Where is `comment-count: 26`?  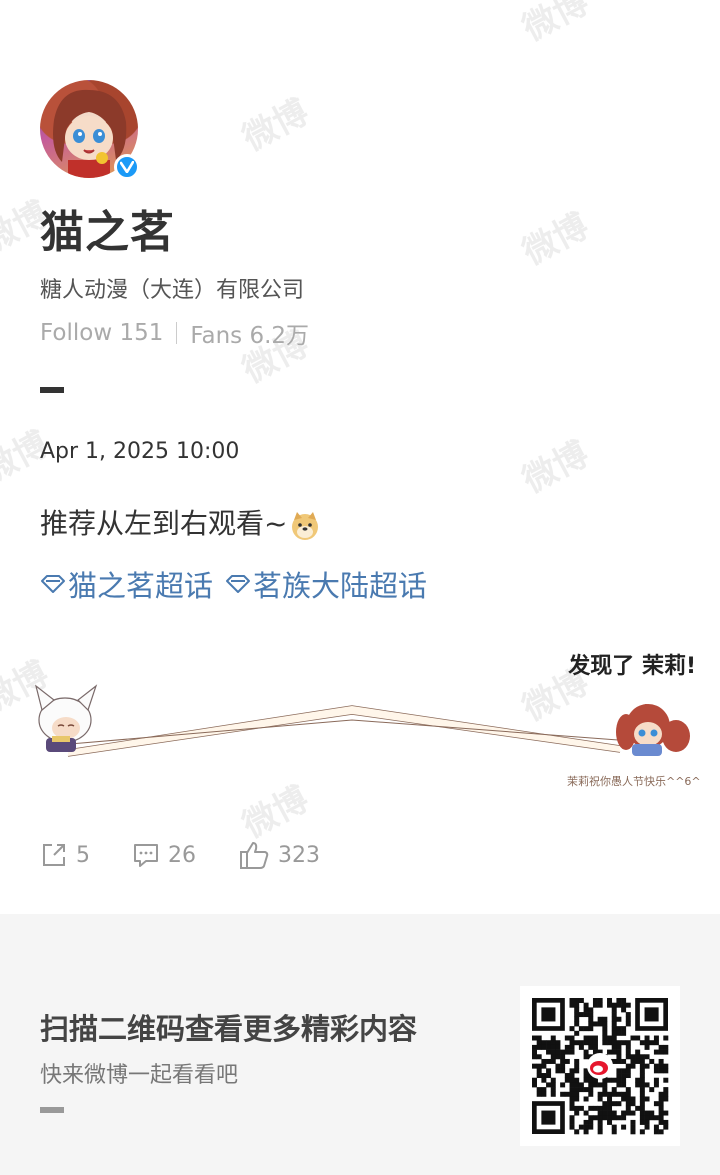 comment-count: 26 is located at coordinates (182, 855).